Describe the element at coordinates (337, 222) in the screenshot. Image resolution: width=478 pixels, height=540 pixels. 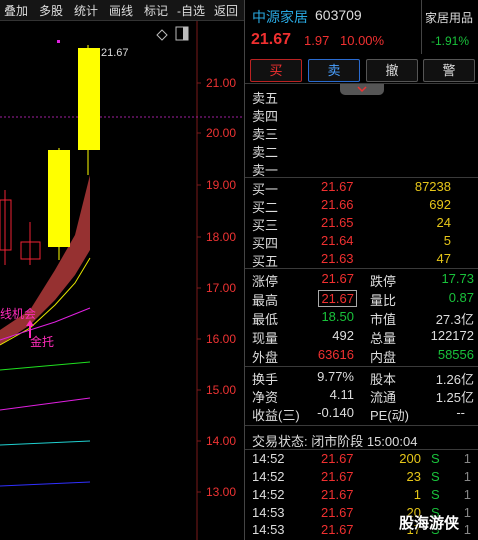
I see `bid-price: 21.65` at that location.